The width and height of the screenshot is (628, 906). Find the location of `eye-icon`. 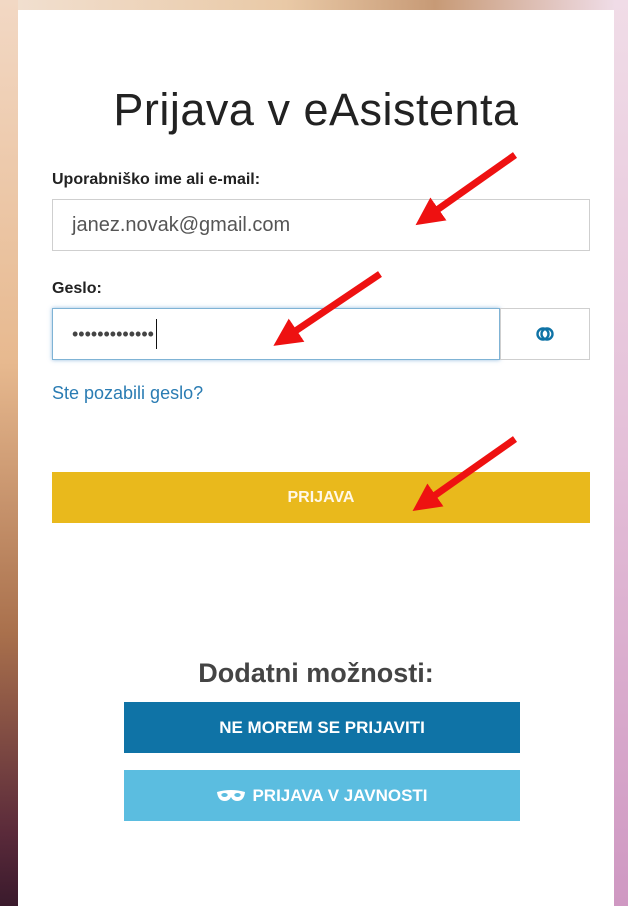

eye-icon is located at coordinates (545, 334).